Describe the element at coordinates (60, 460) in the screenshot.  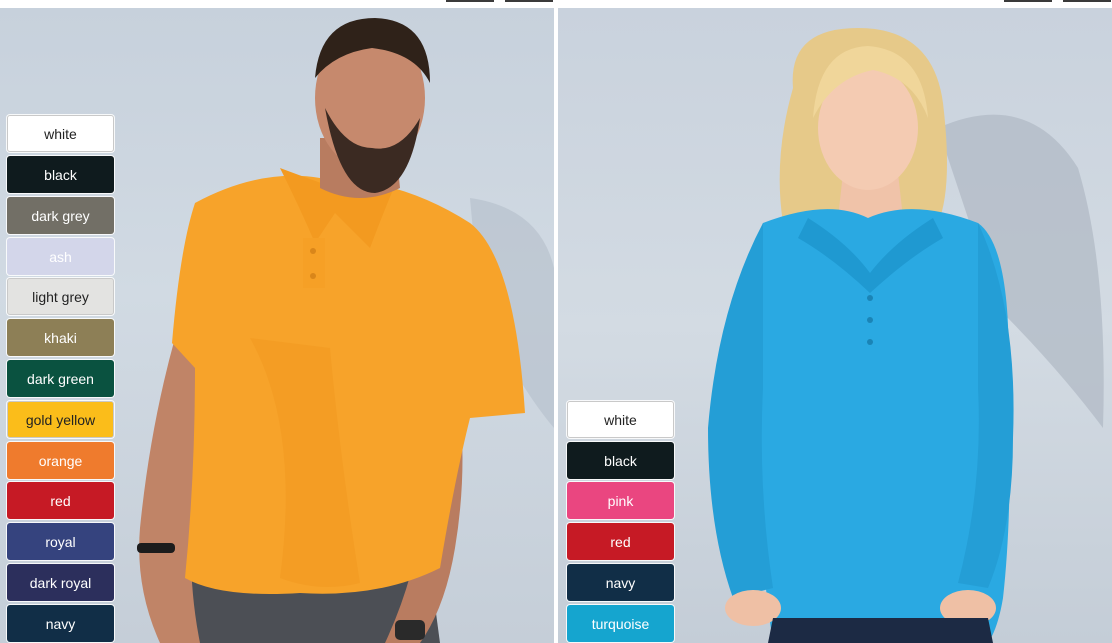
I see `swatch-men-orange: orange` at that location.